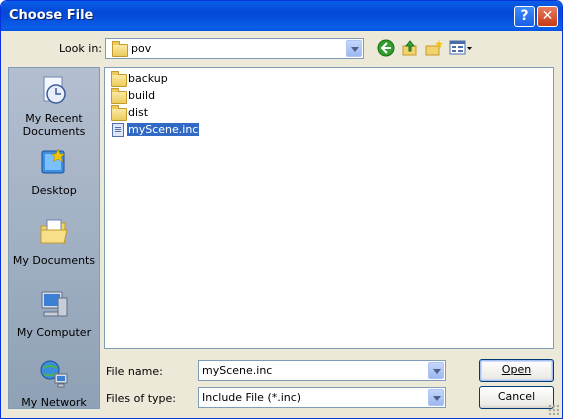 The image size is (563, 419). Describe the element at coordinates (209, 78) in the screenshot. I see `list-item-folder-backup: backup` at that location.